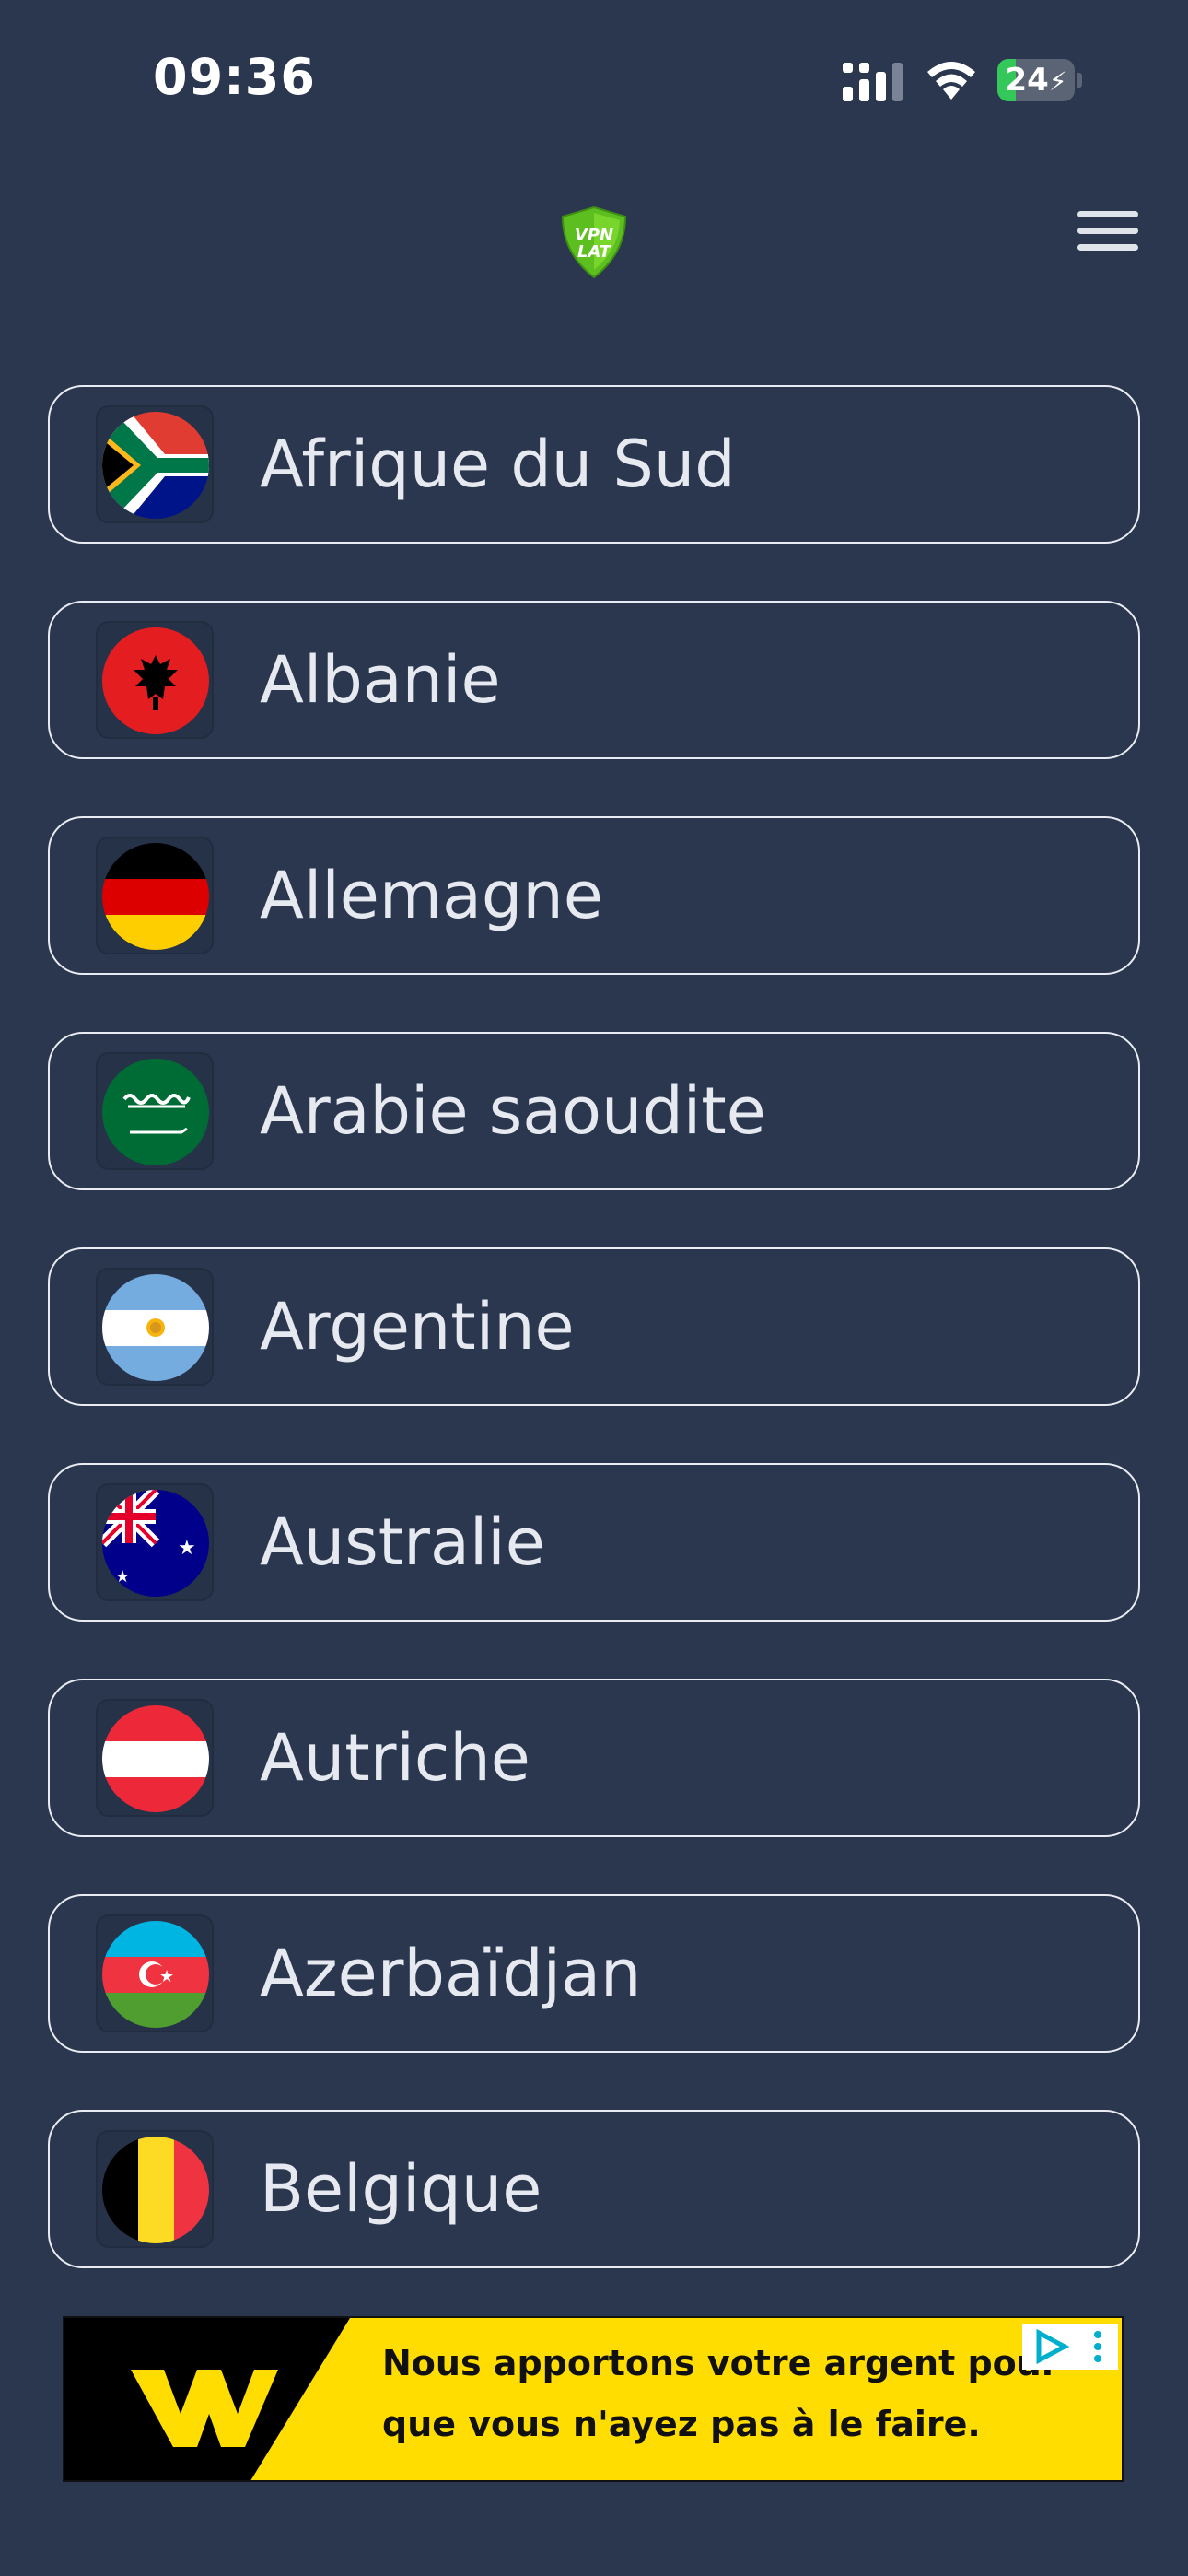 The height and width of the screenshot is (2576, 1188). Describe the element at coordinates (1057, 81) in the screenshot. I see `bolt-icon: ⚡` at that location.